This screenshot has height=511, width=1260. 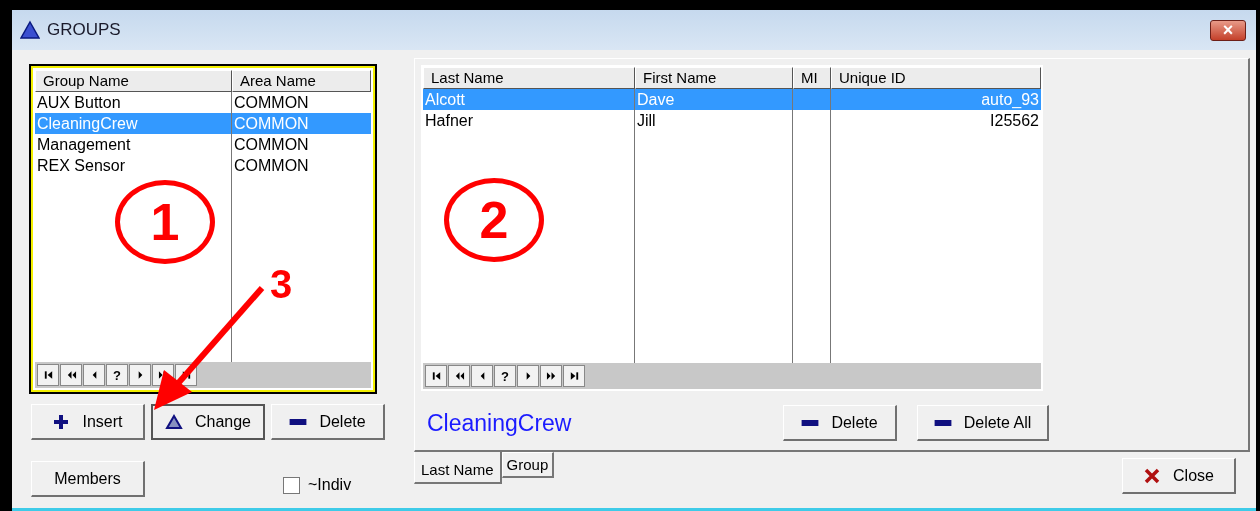 I want to click on window-title: GROUPS, so click(x=84, y=30).